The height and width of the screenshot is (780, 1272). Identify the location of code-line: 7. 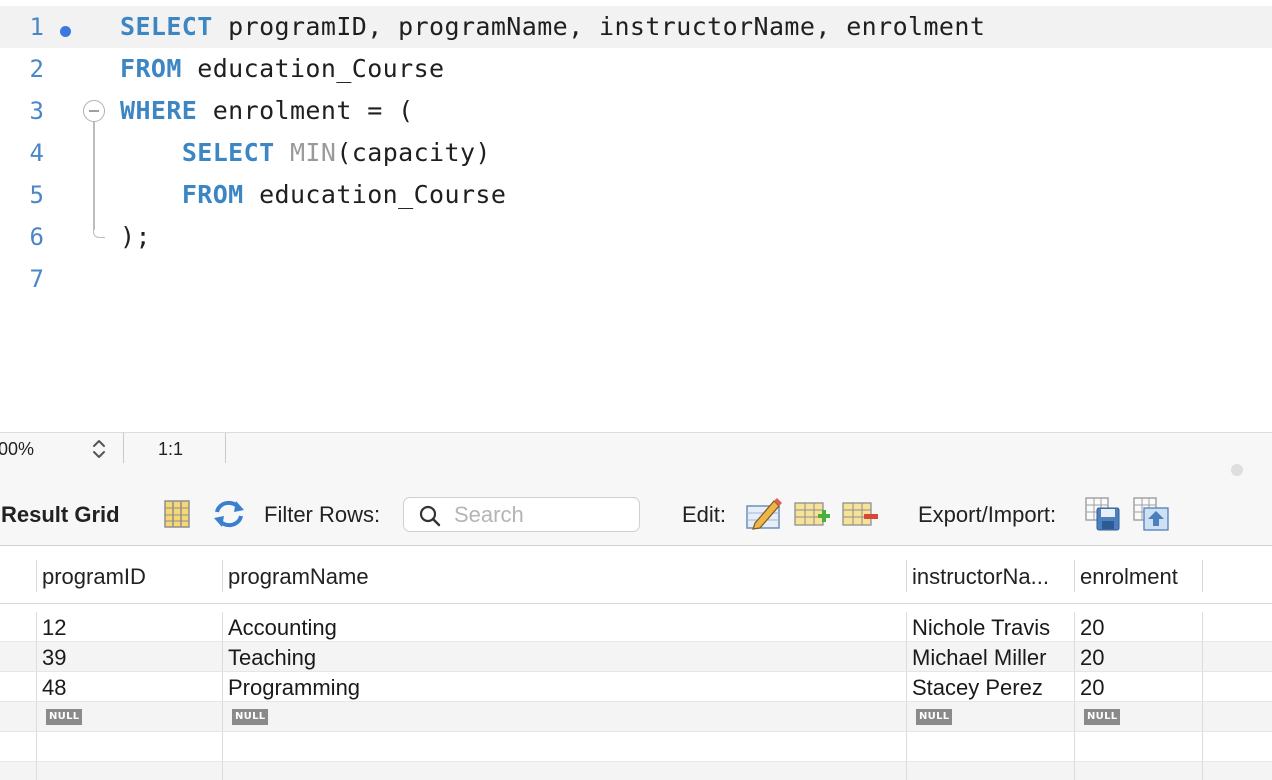
(636, 279).